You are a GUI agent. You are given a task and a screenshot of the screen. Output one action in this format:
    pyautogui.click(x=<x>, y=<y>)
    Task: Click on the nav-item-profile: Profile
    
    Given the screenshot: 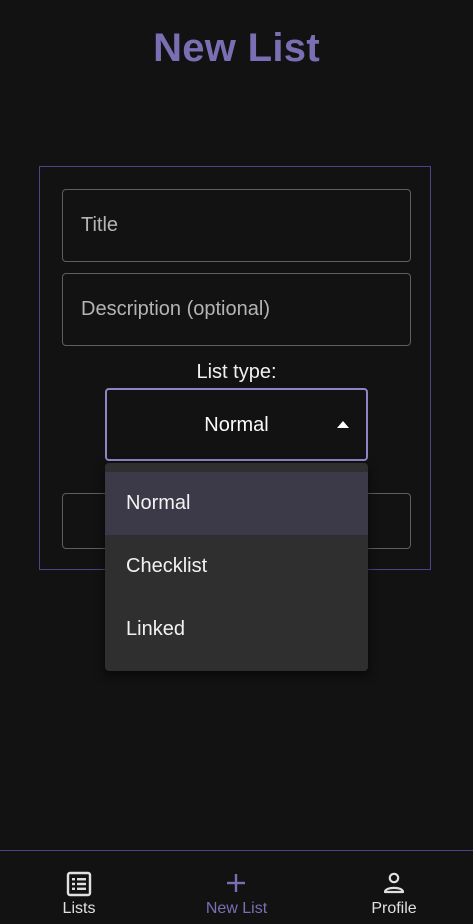 What is the action you would take?
    pyautogui.click(x=394, y=887)
    